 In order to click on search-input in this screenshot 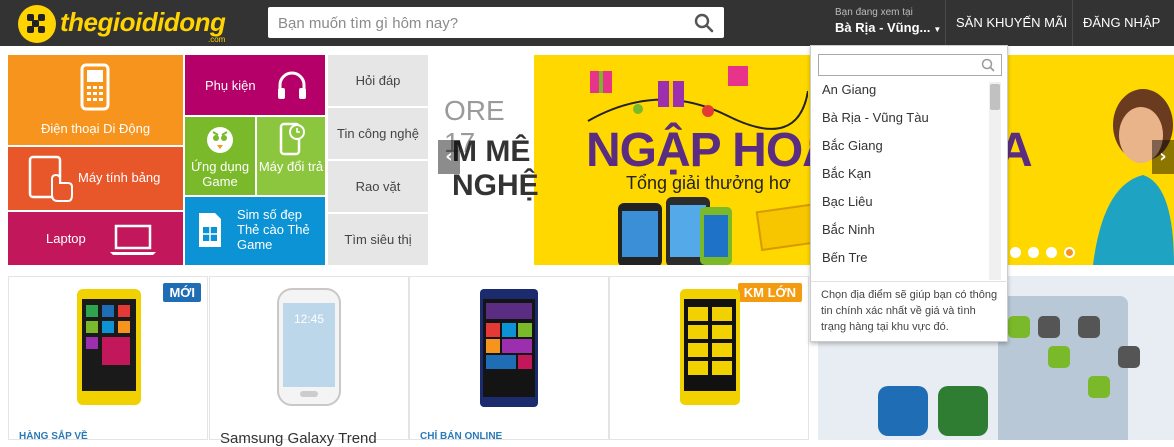, I will do `click(478, 23)`.